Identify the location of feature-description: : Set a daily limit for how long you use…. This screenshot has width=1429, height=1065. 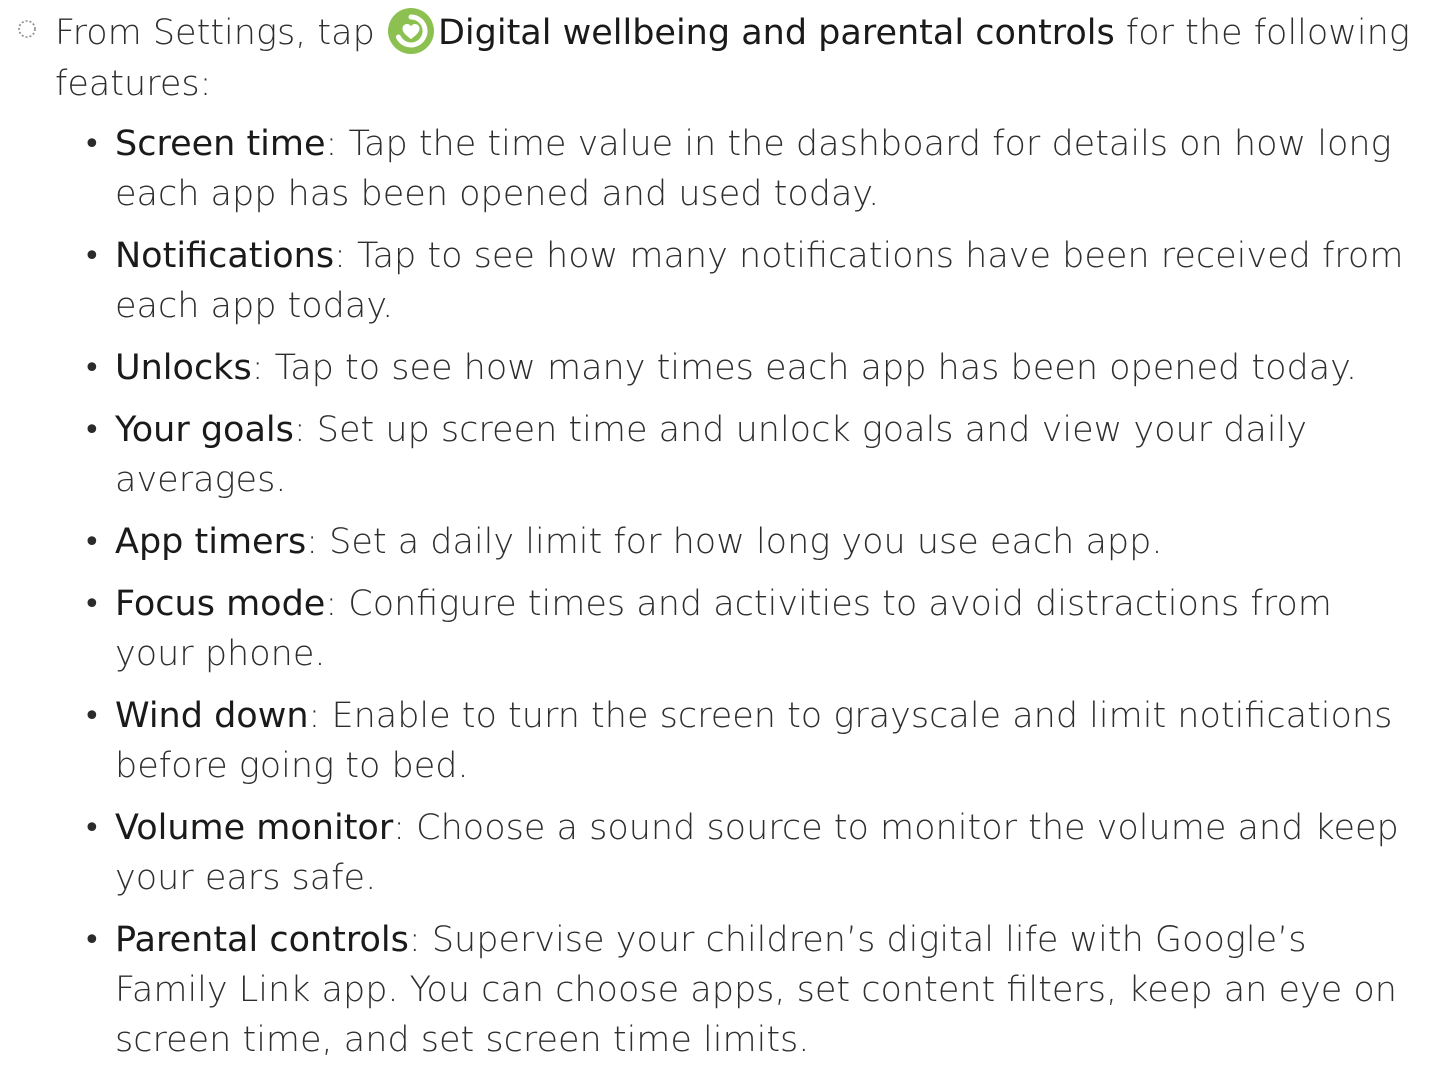
(734, 542).